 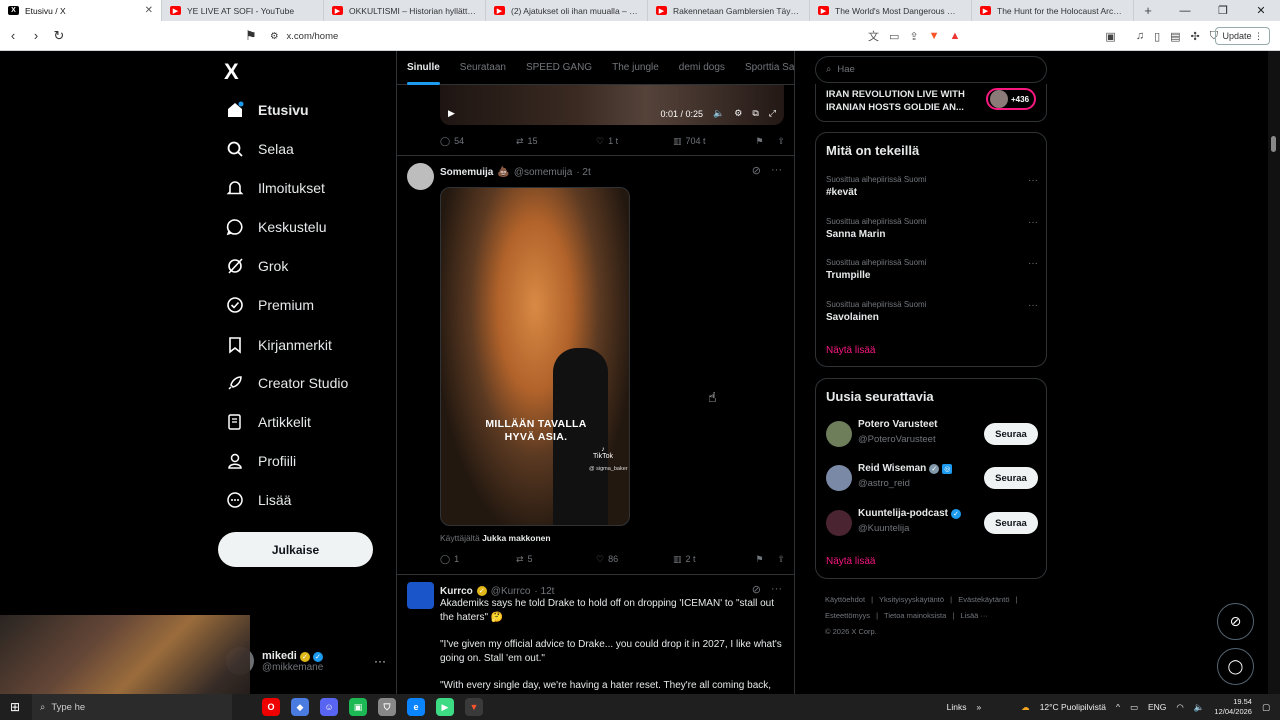 What do you see at coordinates (983, 599) in the screenshot?
I see `footer-link: Evästekäytäntö` at bounding box center [983, 599].